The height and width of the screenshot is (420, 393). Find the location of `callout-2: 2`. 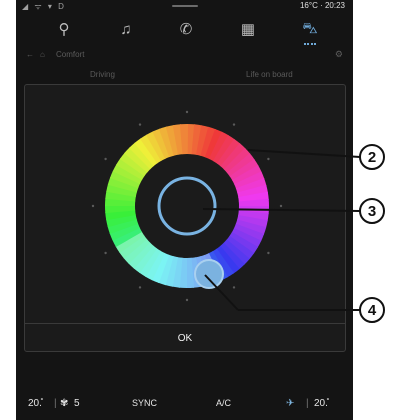

callout-2: 2 is located at coordinates (372, 157).